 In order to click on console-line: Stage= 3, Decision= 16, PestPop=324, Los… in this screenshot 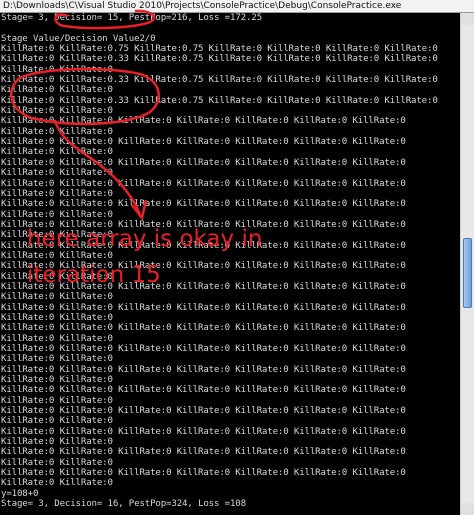, I will do `click(123, 504)`.